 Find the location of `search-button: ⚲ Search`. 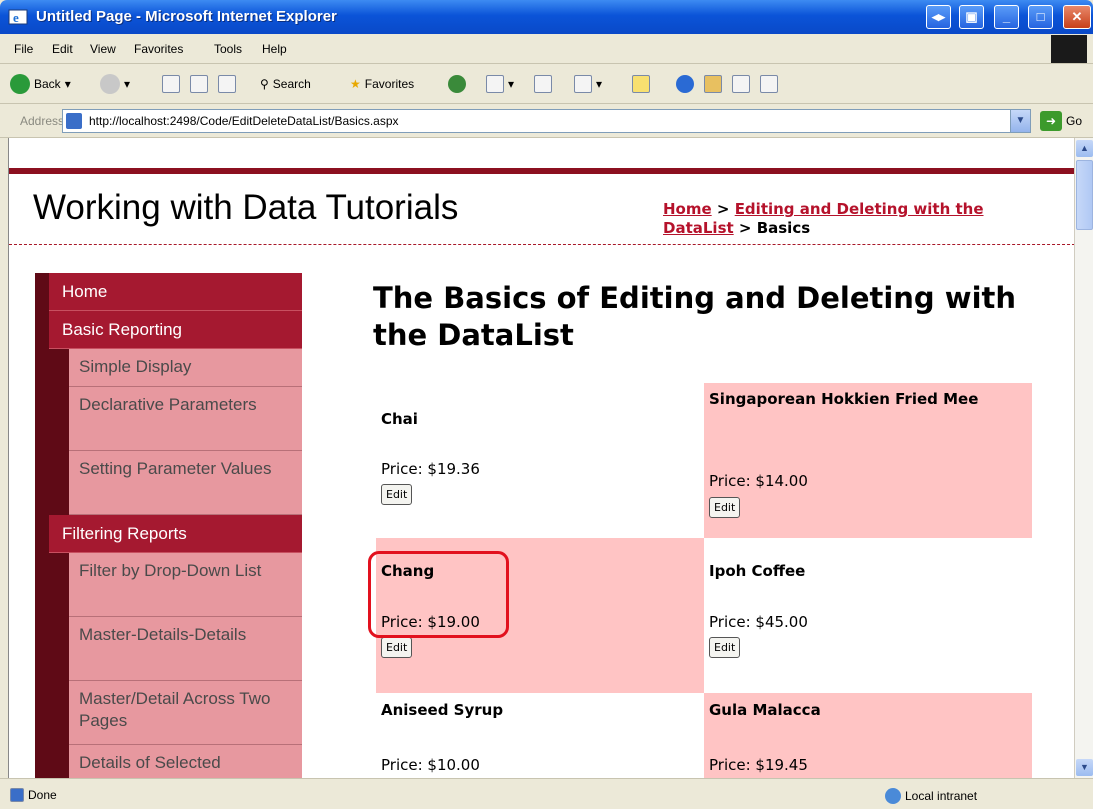

search-button: ⚲ Search is located at coordinates (285, 84).